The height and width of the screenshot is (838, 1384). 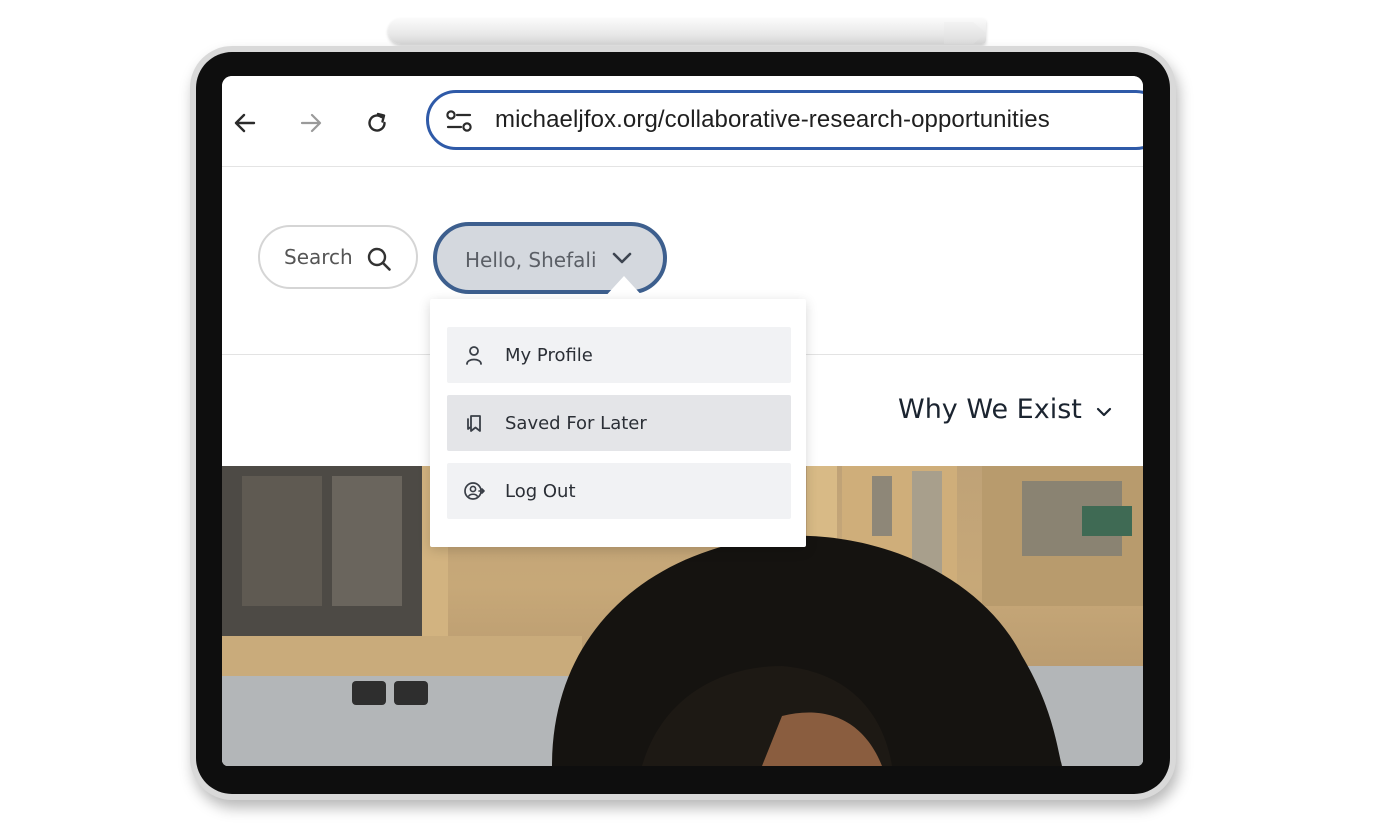 I want to click on user-dropdown-menu: My Profile Saved For Later Log Out, so click(x=618, y=423).